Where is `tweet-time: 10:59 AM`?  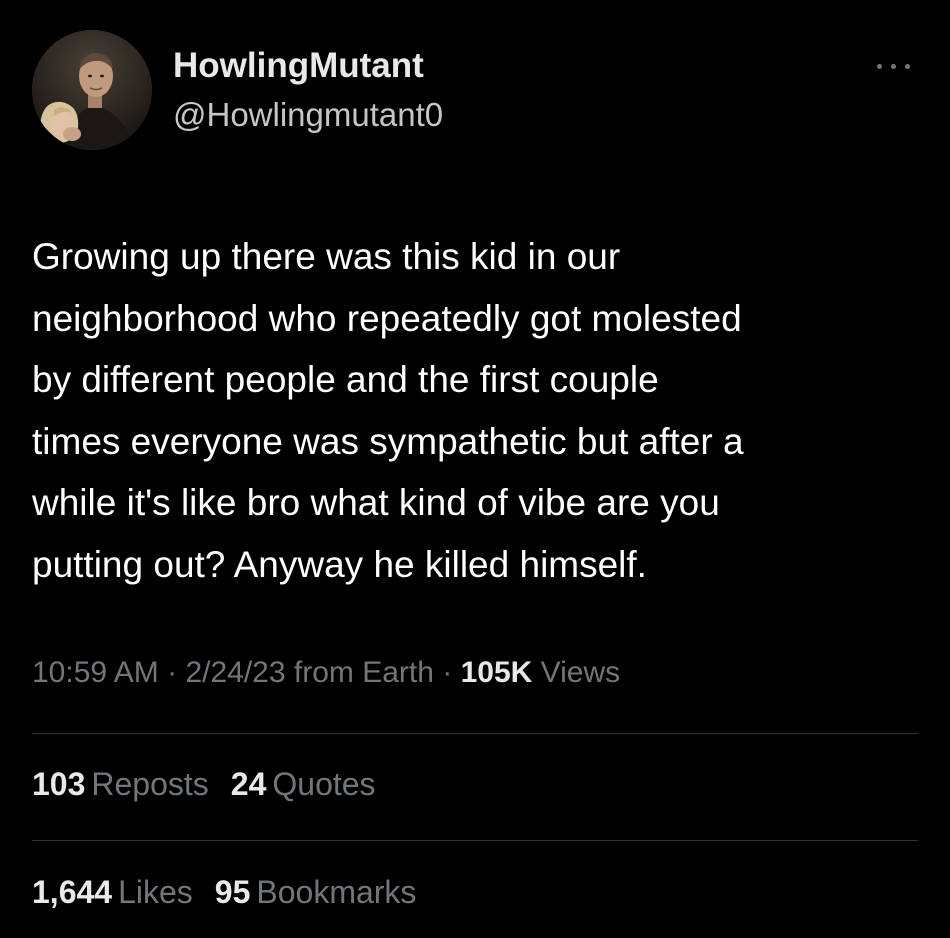
tweet-time: 10:59 AM is located at coordinates (95, 672).